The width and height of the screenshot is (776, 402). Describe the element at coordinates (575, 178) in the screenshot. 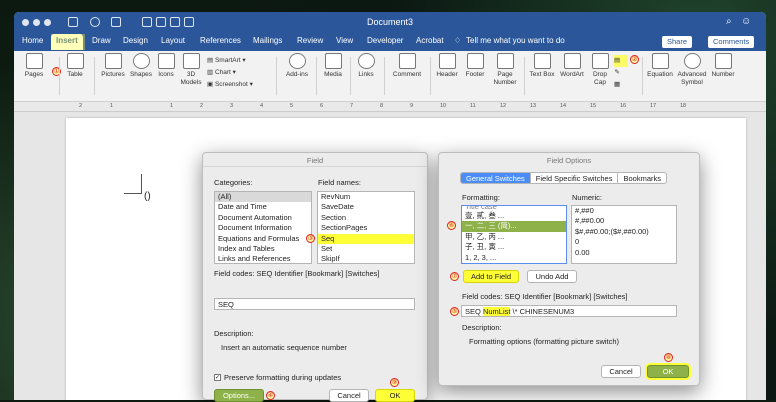

I see `tab-field-specific-switches: Field Specific Switches` at that location.